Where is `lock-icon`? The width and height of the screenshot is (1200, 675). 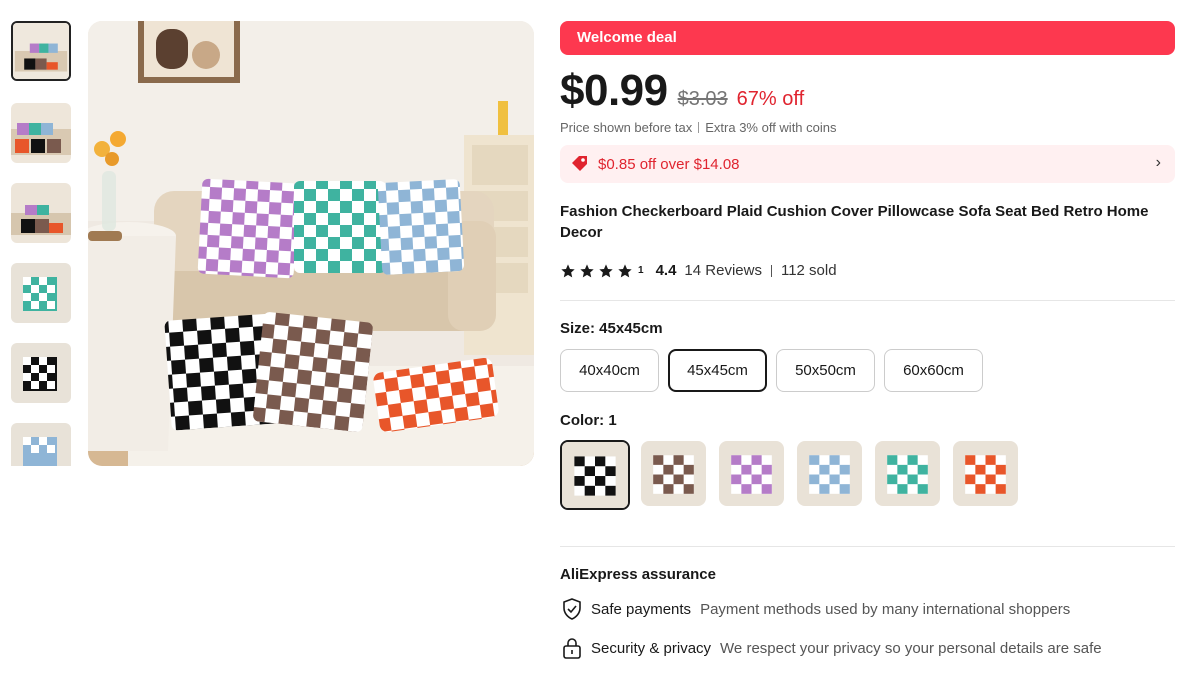 lock-icon is located at coordinates (572, 648).